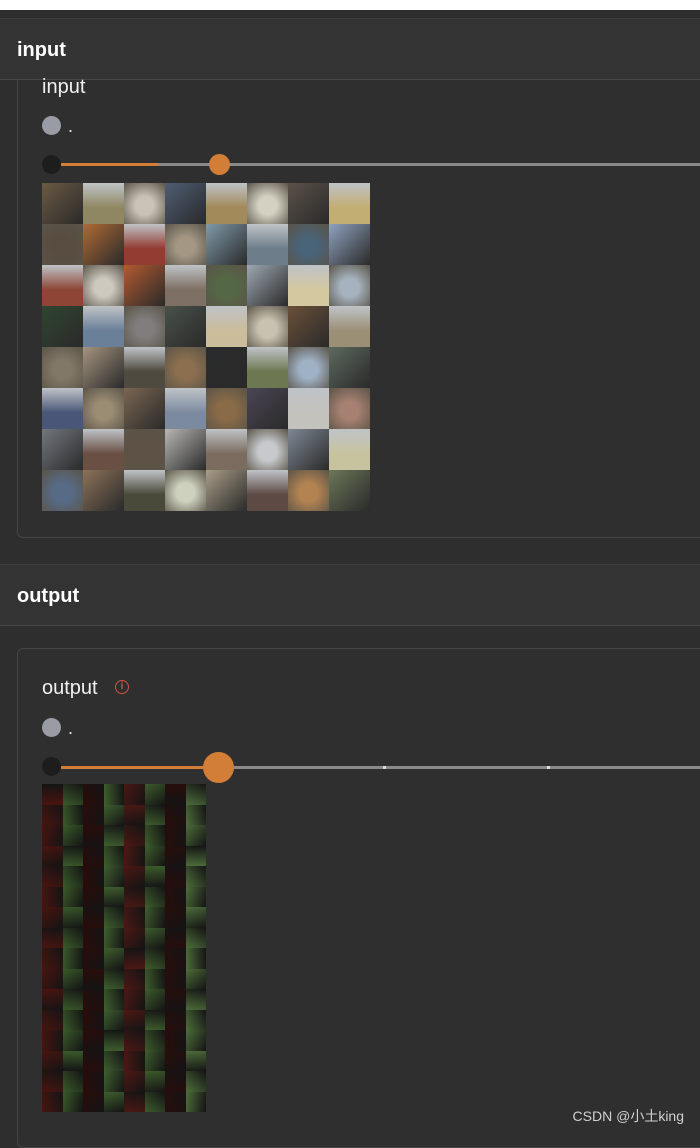 This screenshot has width=700, height=1148. Describe the element at coordinates (380, 164) in the screenshot. I see `input-slider-track` at that location.